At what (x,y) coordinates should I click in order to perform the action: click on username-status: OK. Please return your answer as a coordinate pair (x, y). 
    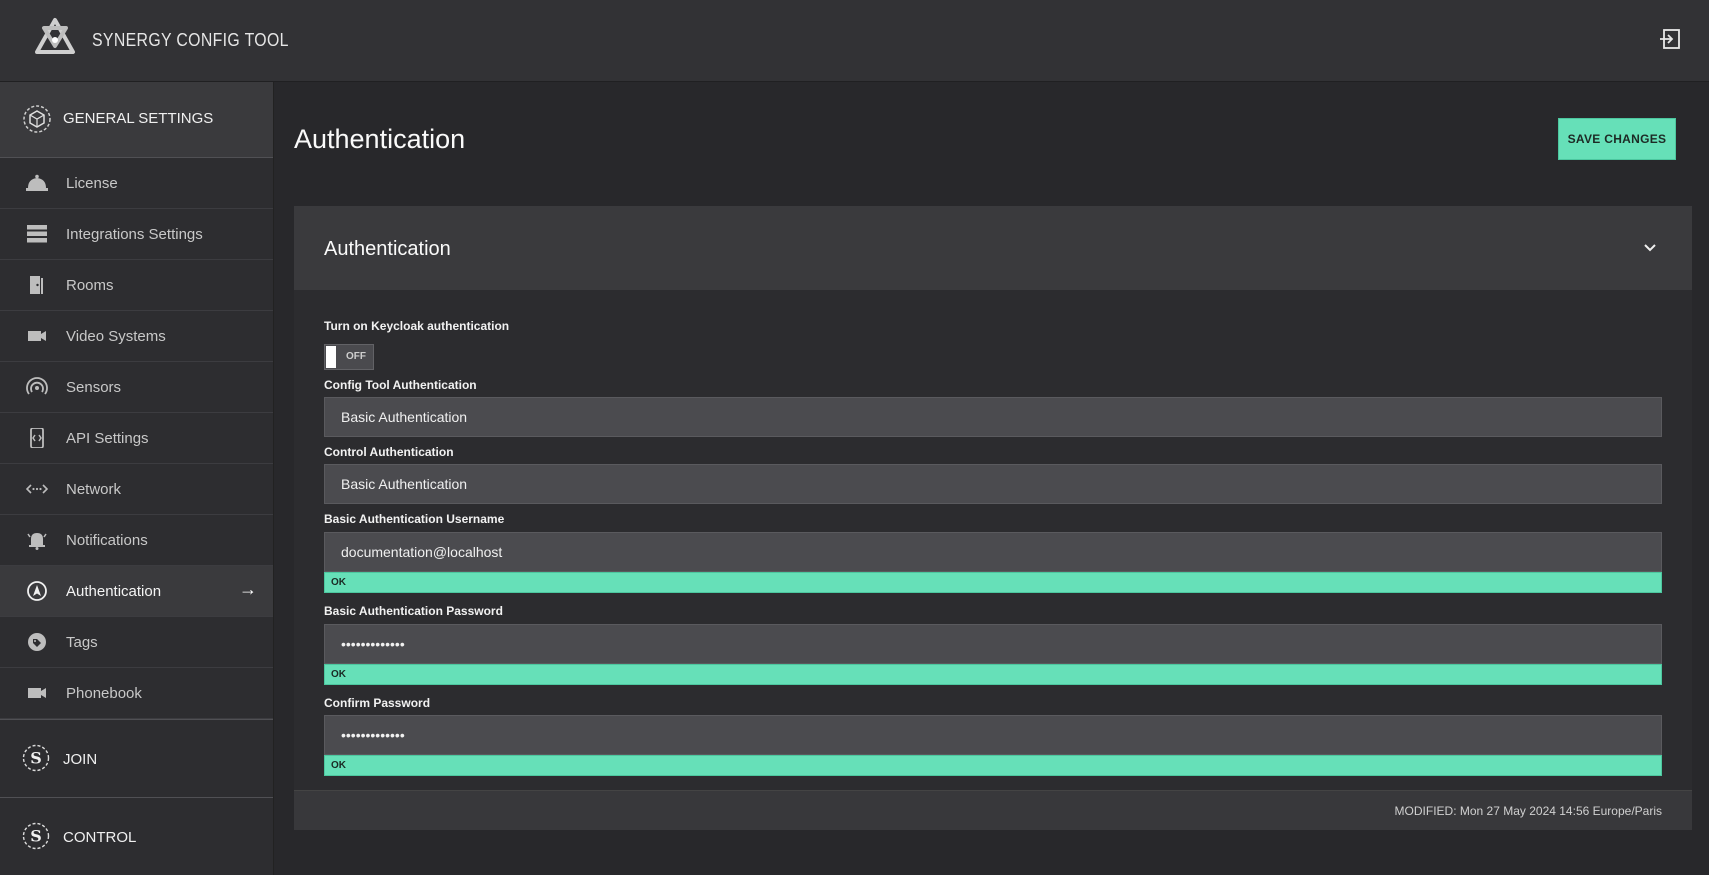
    Looking at the image, I should click on (993, 582).